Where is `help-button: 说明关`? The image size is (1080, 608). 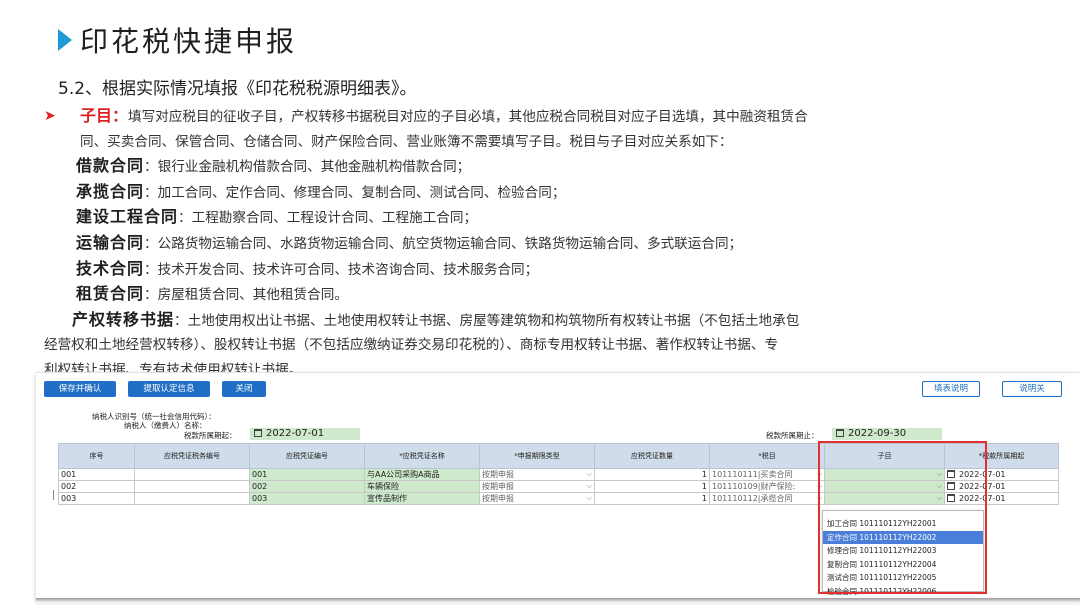
help-button: 说明关 is located at coordinates (1032, 389).